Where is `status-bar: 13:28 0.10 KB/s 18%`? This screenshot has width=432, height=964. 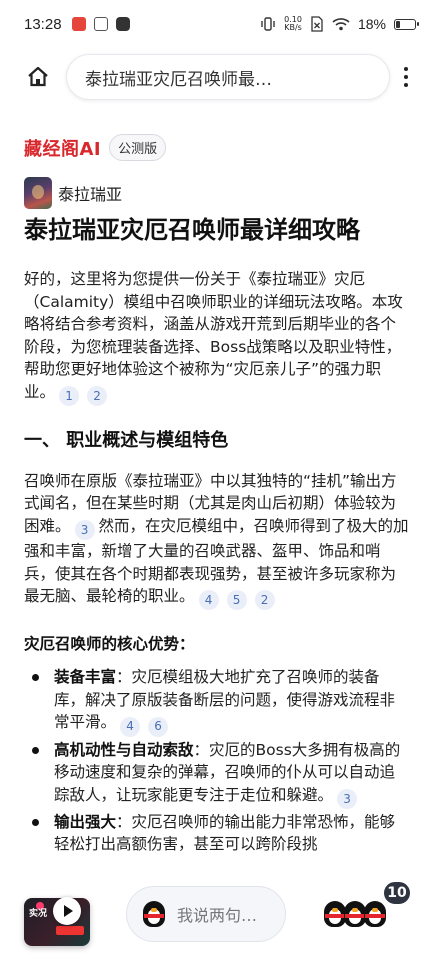
status-bar: 13:28 0.10 KB/s 18% is located at coordinates (216, 24).